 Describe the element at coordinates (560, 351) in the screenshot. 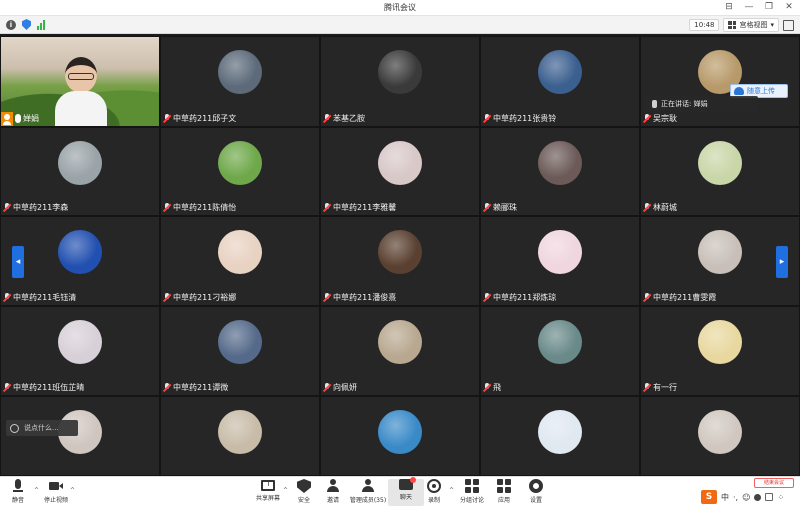

I see `participant-tile: 飛` at that location.